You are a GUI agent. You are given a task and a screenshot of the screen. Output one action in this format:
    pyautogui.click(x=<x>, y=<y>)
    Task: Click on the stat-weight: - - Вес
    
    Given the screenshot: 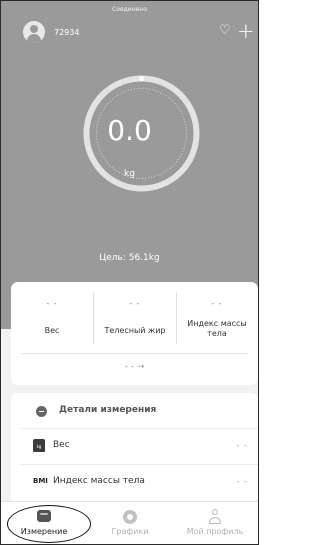 What is the action you would take?
    pyautogui.click(x=52, y=321)
    